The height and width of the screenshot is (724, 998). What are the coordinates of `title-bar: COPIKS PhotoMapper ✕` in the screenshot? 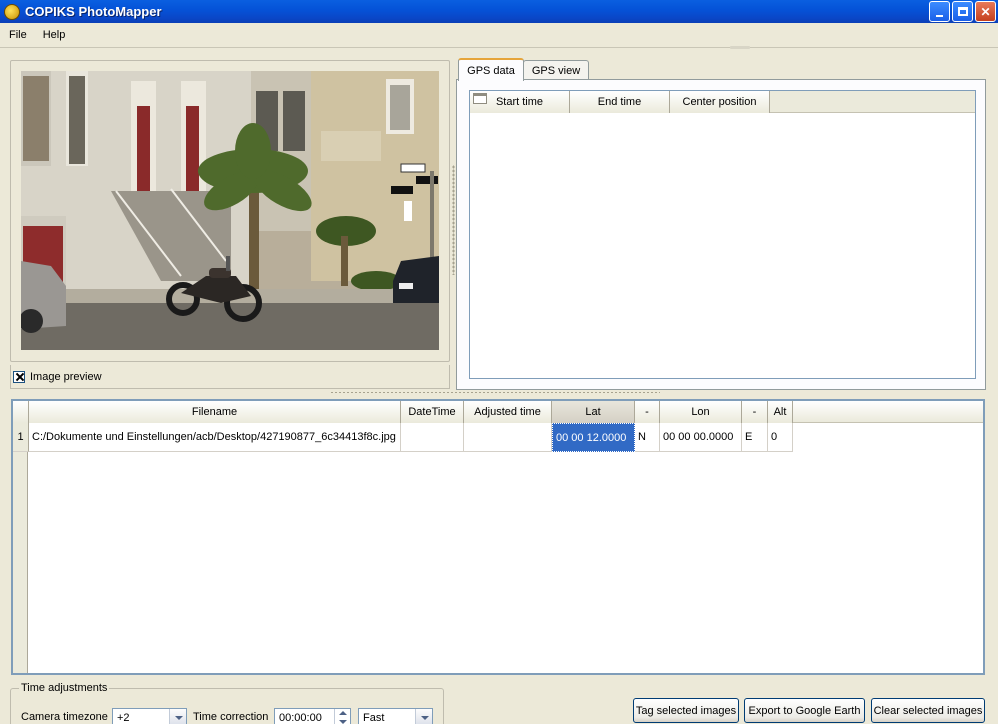 It's located at (499, 11).